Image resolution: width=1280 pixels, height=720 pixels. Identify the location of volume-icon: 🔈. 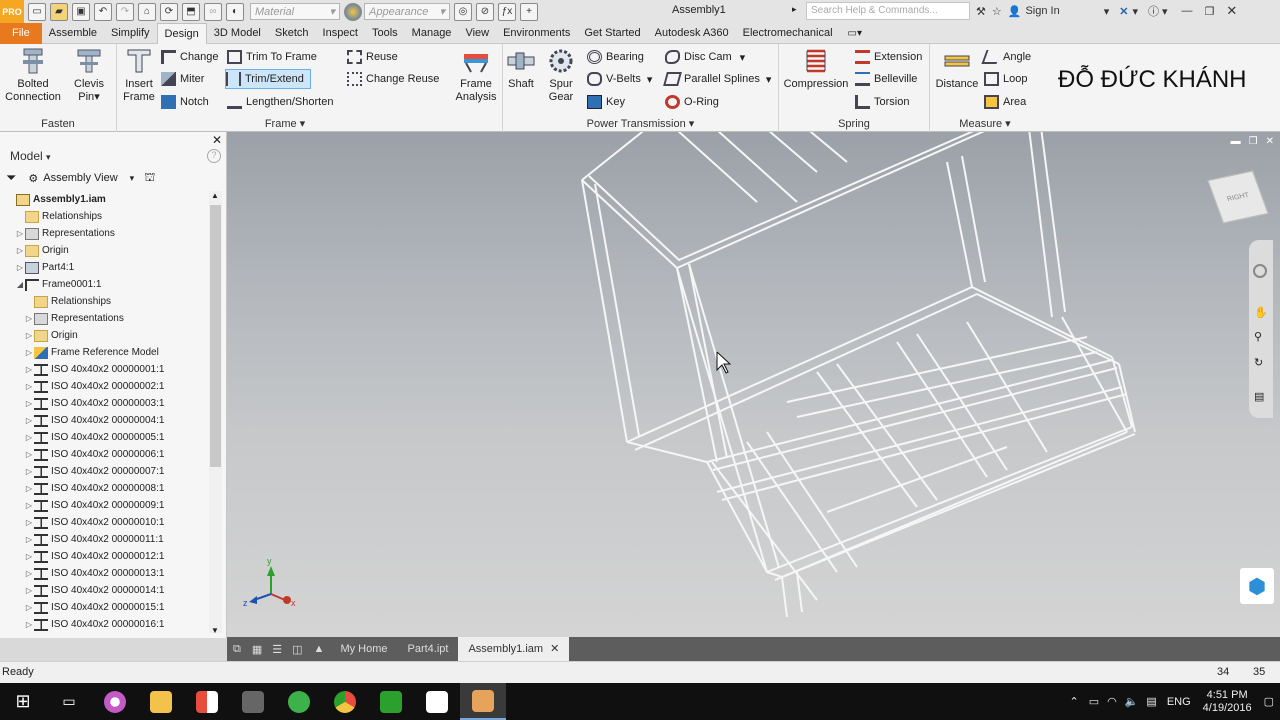
(1132, 701).